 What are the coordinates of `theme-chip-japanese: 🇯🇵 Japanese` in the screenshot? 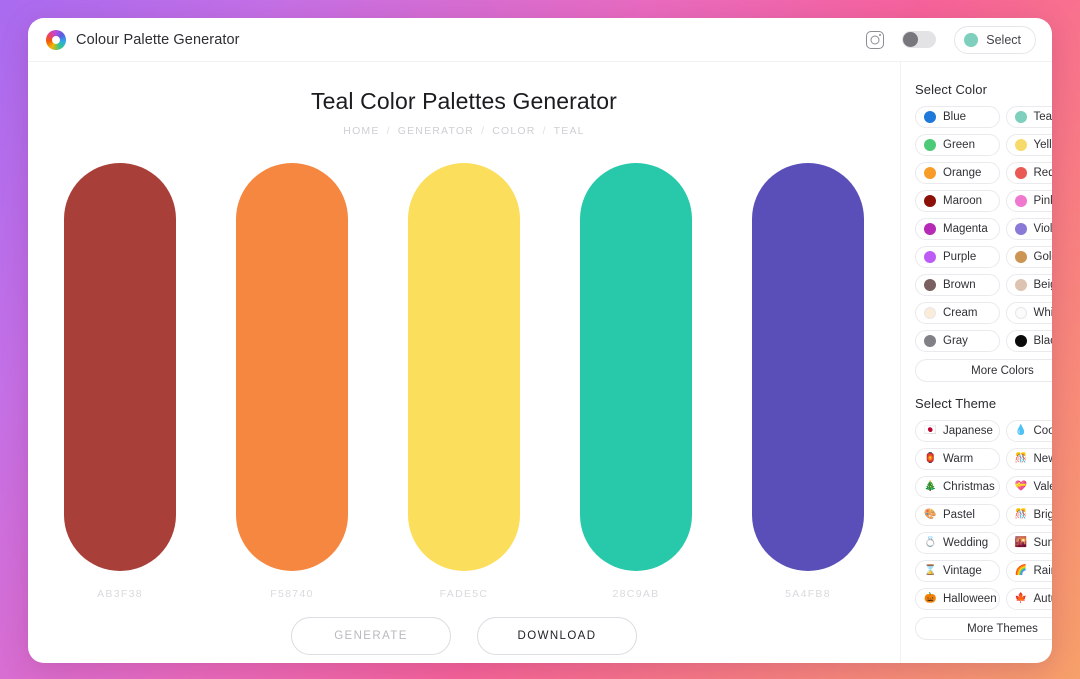 It's located at (957, 431).